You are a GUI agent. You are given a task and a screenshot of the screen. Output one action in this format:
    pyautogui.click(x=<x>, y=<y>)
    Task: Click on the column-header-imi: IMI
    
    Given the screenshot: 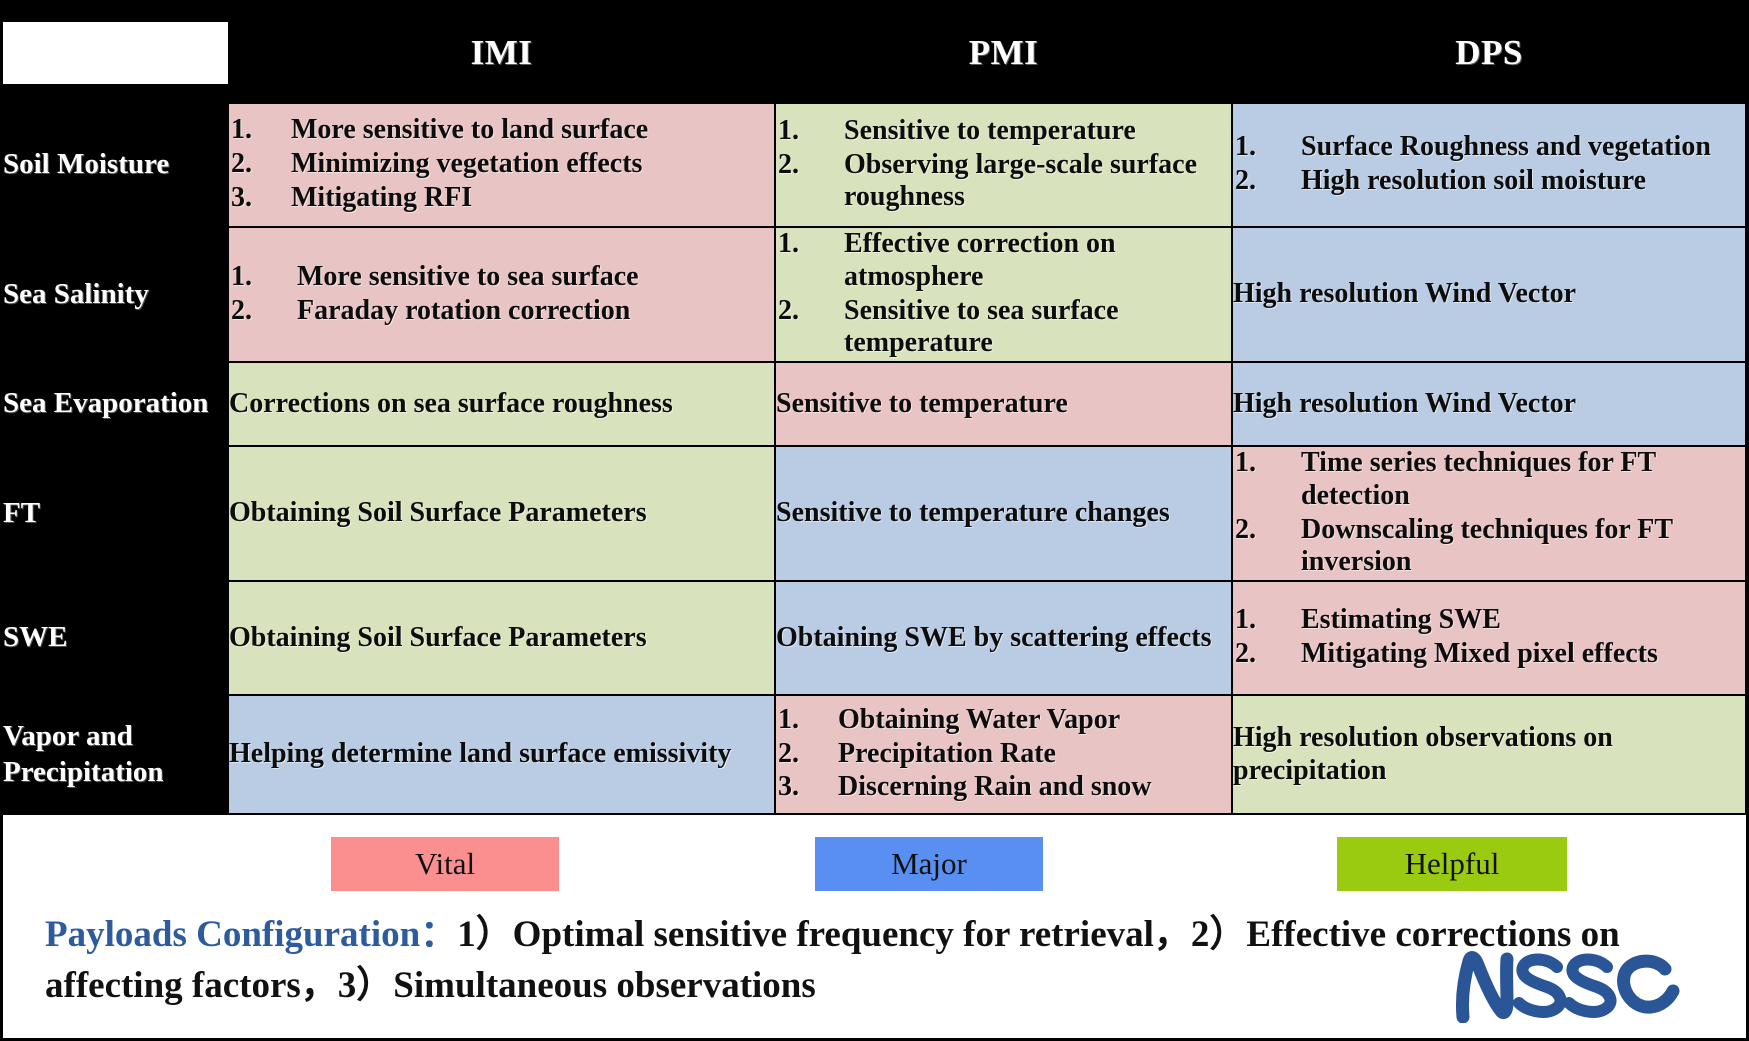 What is the action you would take?
    pyautogui.click(x=501, y=53)
    